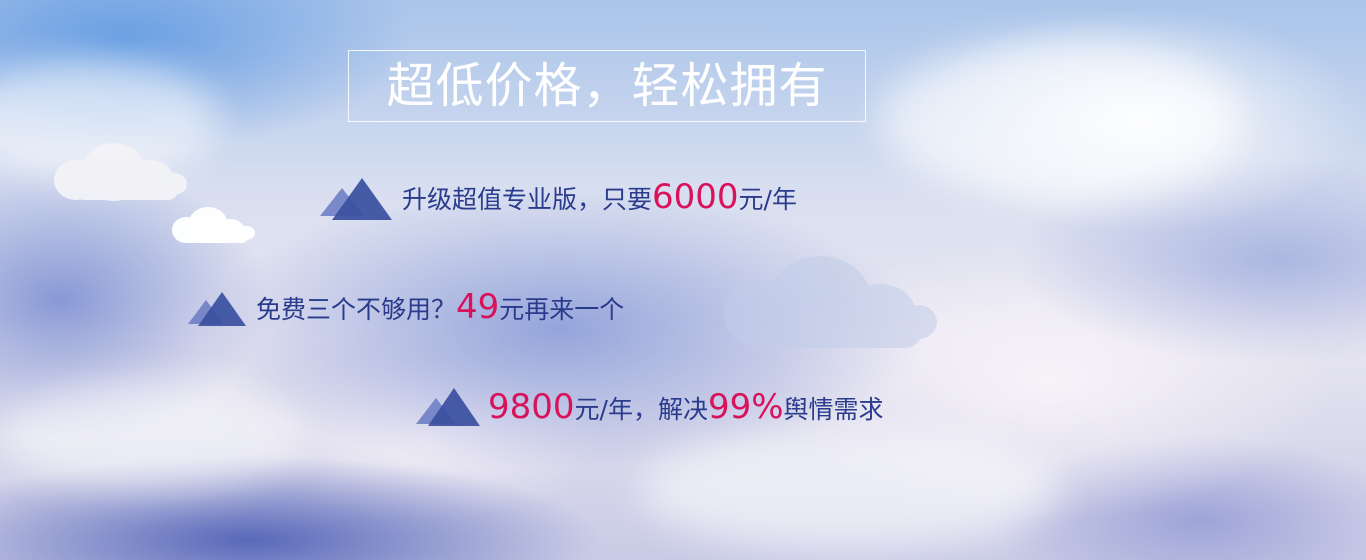  I want to click on promo-line-pro: 升级超值专业版，只要6000元/年, so click(599, 197).